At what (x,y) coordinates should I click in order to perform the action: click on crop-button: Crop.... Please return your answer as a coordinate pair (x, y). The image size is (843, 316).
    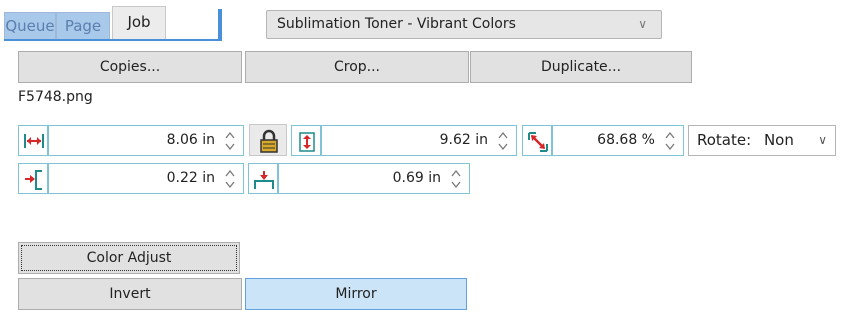
    Looking at the image, I should click on (357, 67).